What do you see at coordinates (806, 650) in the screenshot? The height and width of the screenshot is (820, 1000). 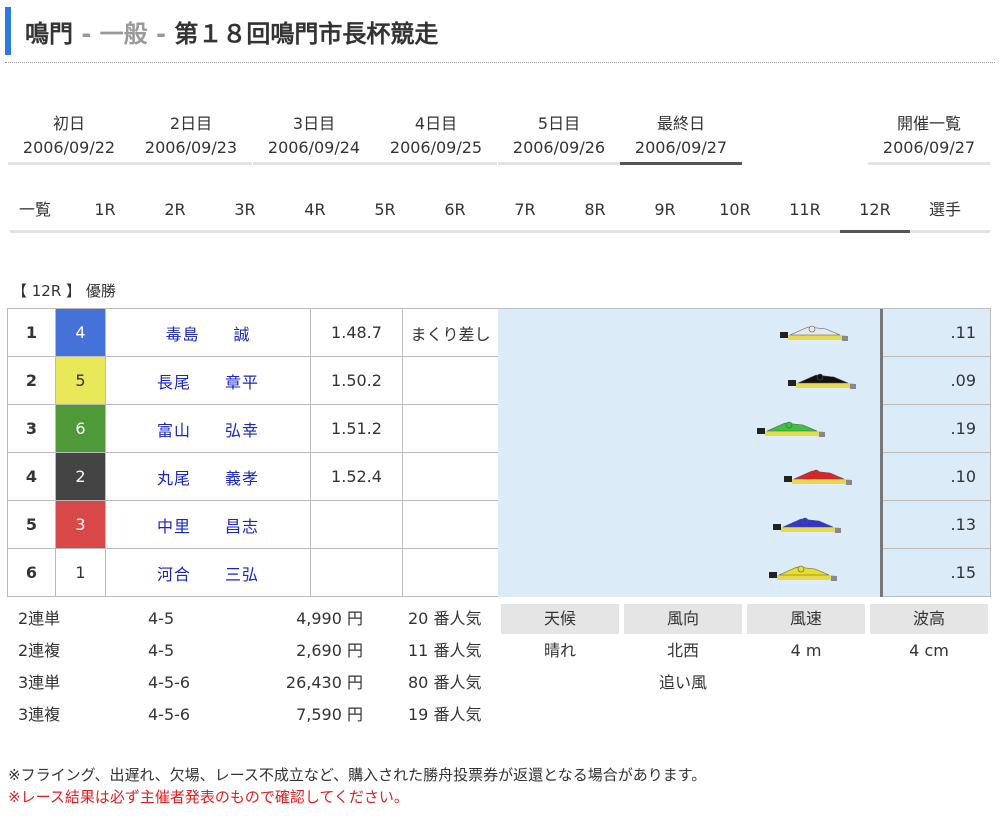 I see `weather-value-2: 4 m` at bounding box center [806, 650].